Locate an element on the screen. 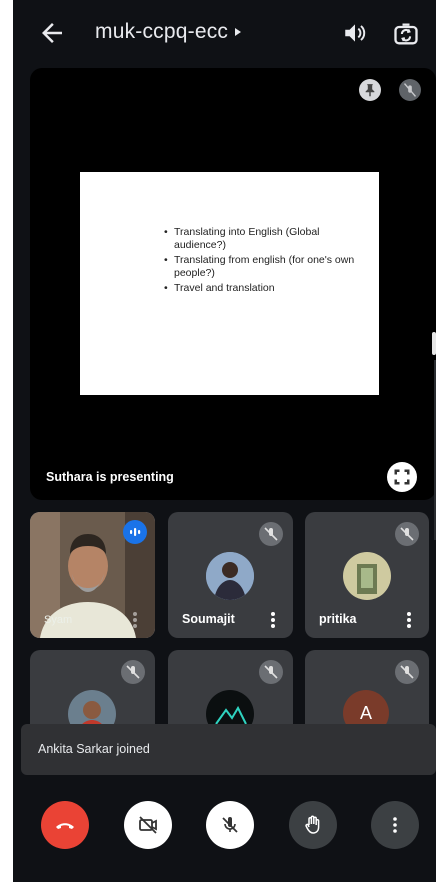  end-call-icon is located at coordinates (65, 826).